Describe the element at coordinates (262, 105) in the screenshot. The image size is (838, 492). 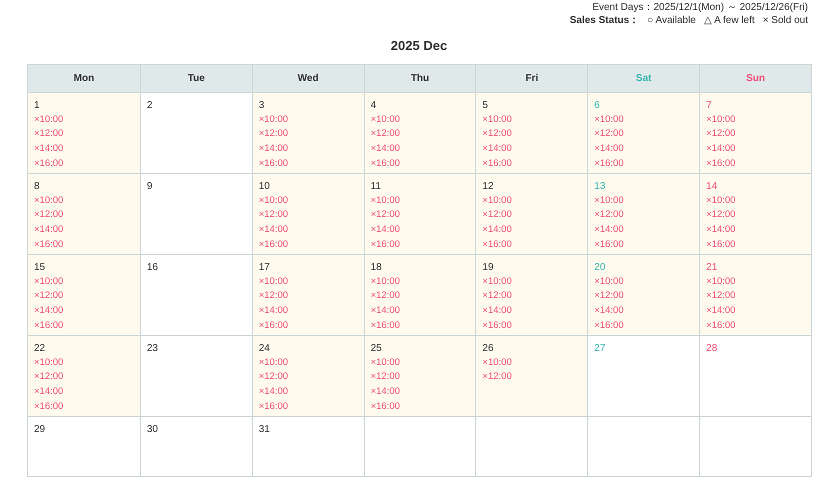
I see `day-number: 3` at that location.